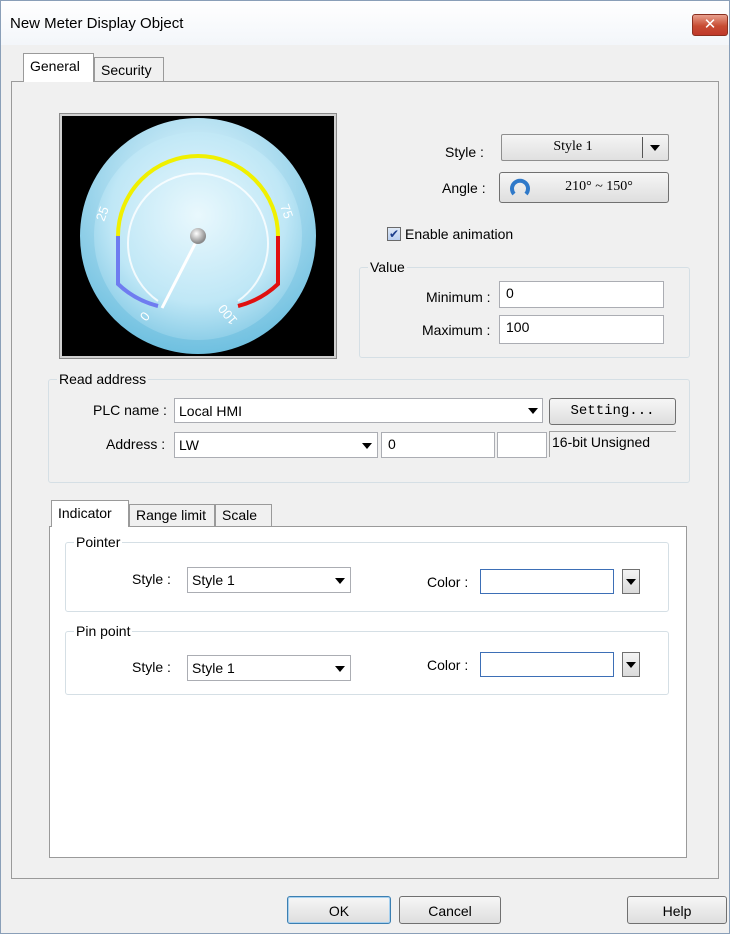 Image resolution: width=730 pixels, height=934 pixels. What do you see at coordinates (448, 582) in the screenshot?
I see `pointer-color-label: Color :` at bounding box center [448, 582].